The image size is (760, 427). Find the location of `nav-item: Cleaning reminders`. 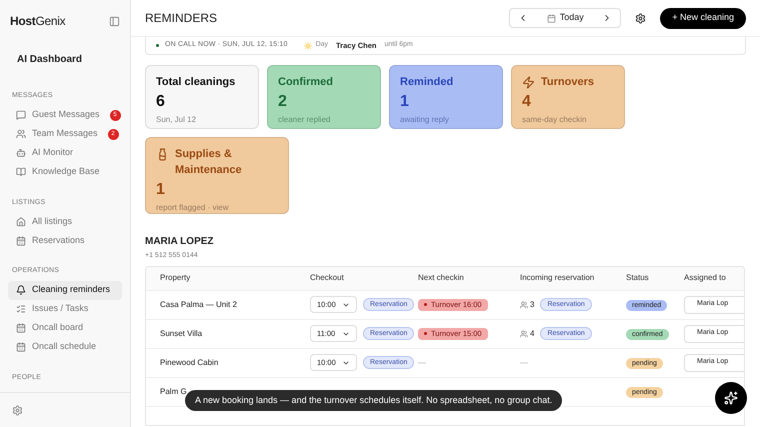

nav-item: Cleaning reminders is located at coordinates (65, 290).